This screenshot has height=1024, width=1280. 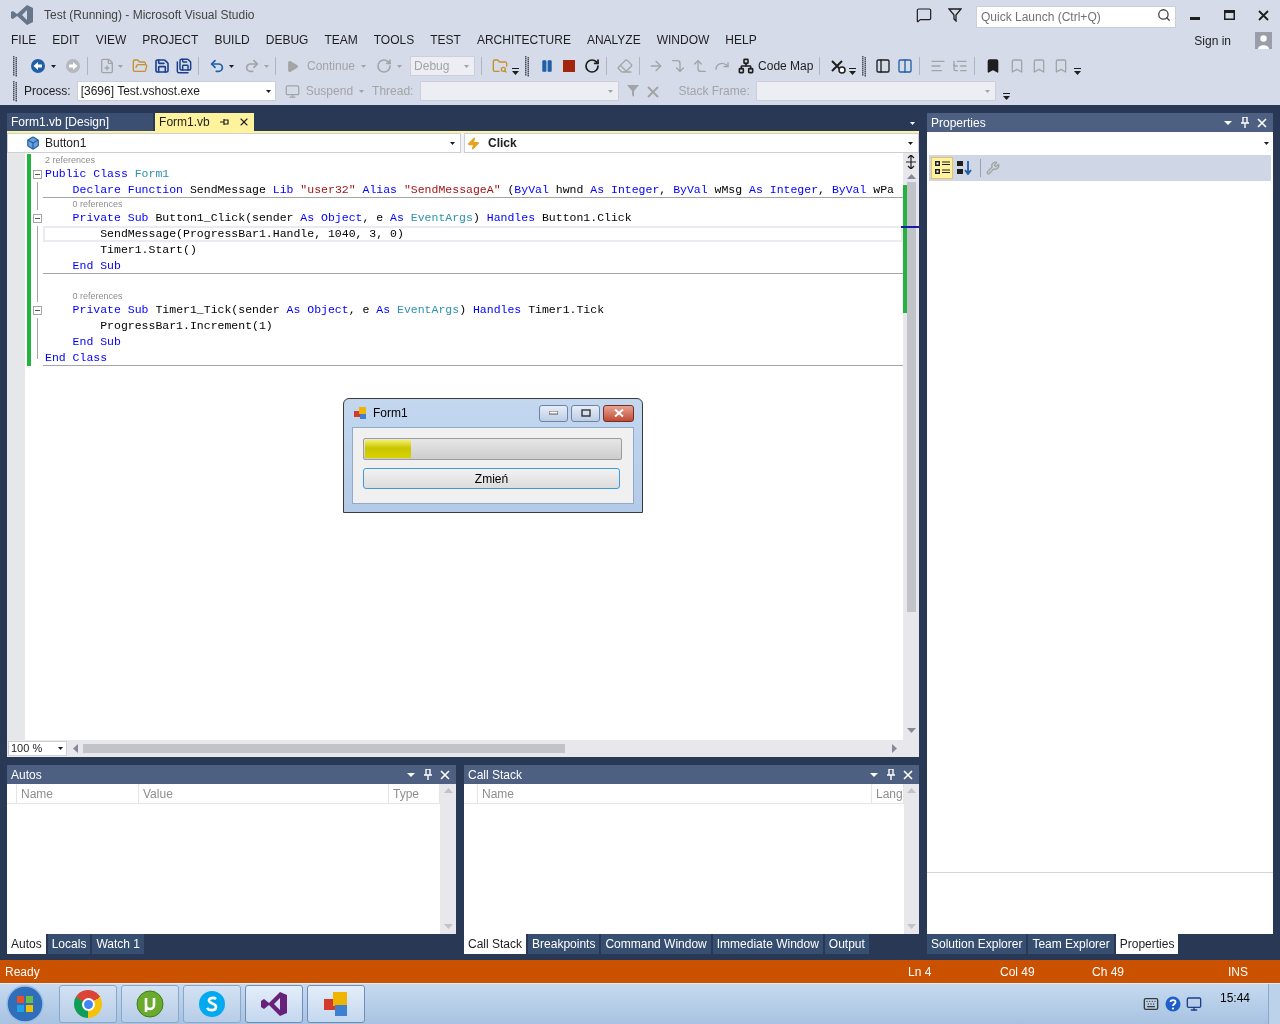 What do you see at coordinates (924, 15) in the screenshot?
I see `speech-bubble-icon` at bounding box center [924, 15].